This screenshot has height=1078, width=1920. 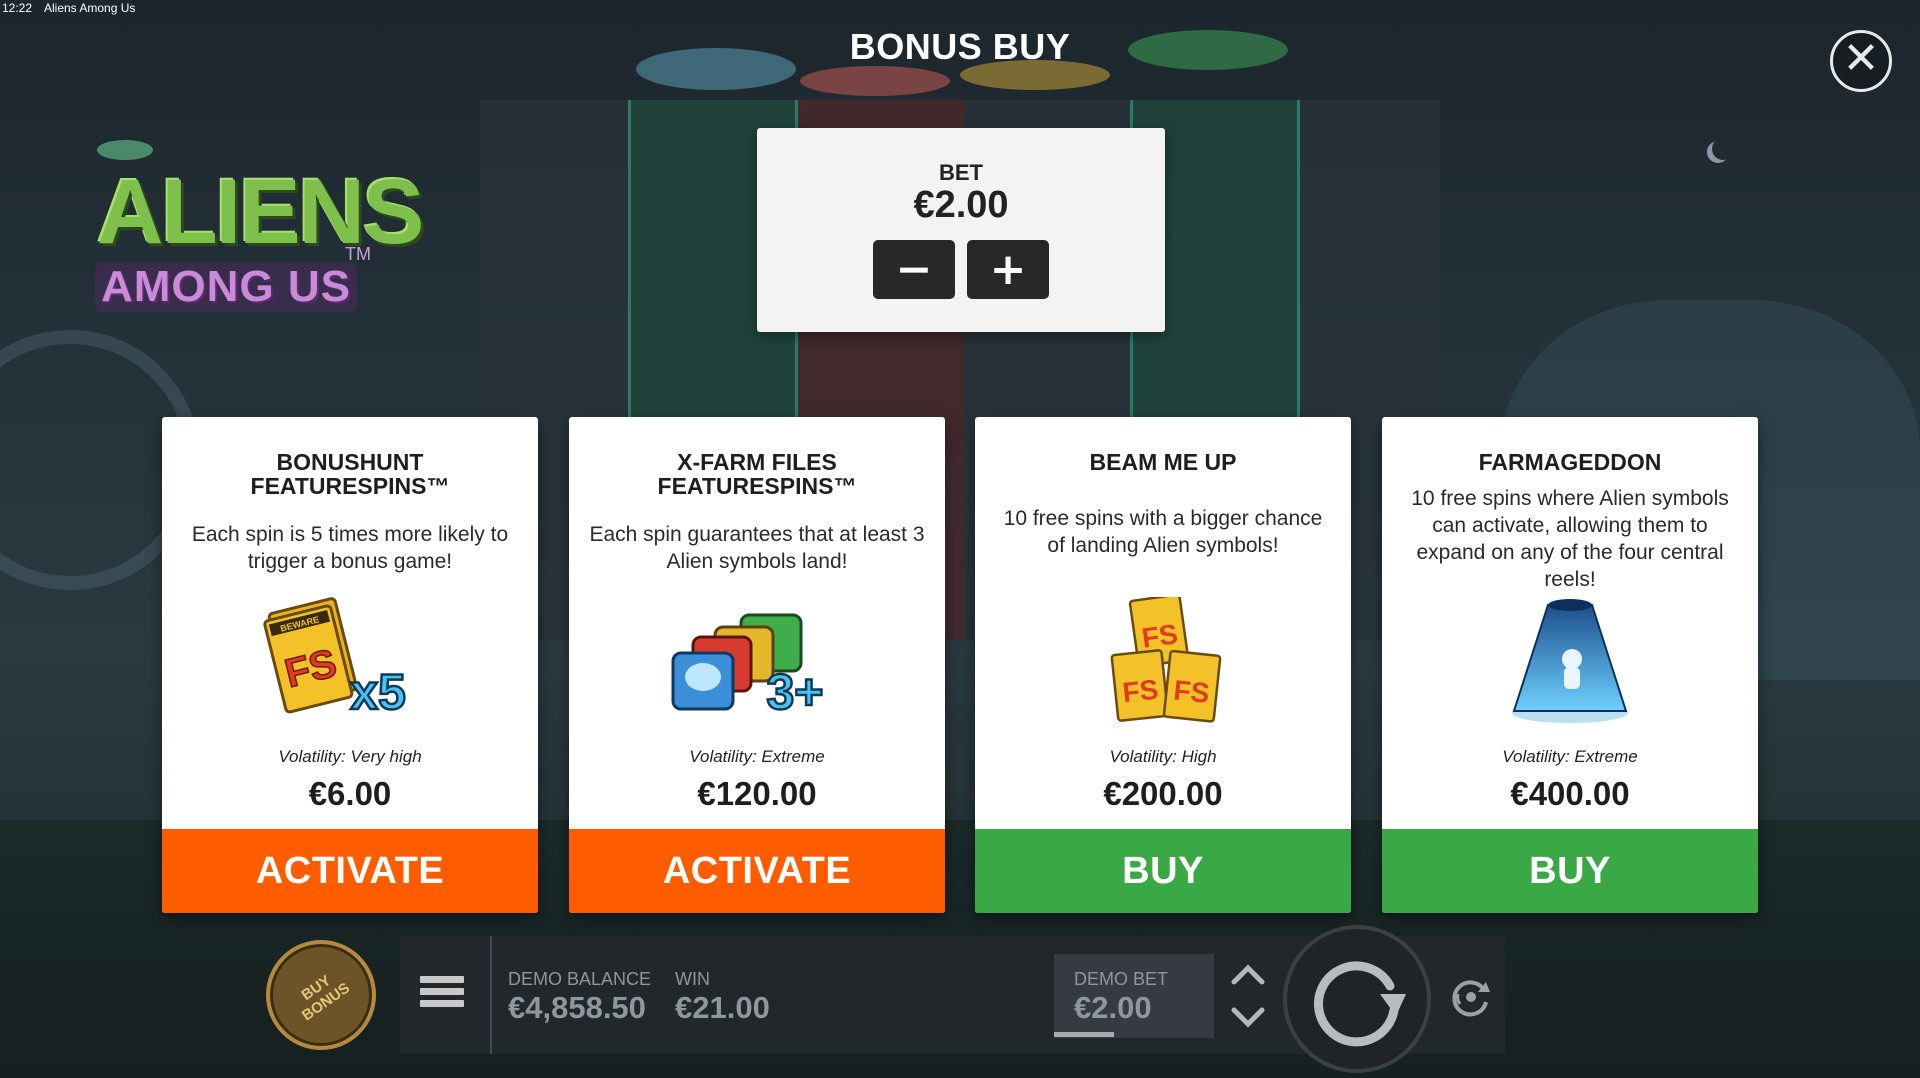 What do you see at coordinates (90, 8) in the screenshot?
I see `status-window-title: Aliens Among Us` at bounding box center [90, 8].